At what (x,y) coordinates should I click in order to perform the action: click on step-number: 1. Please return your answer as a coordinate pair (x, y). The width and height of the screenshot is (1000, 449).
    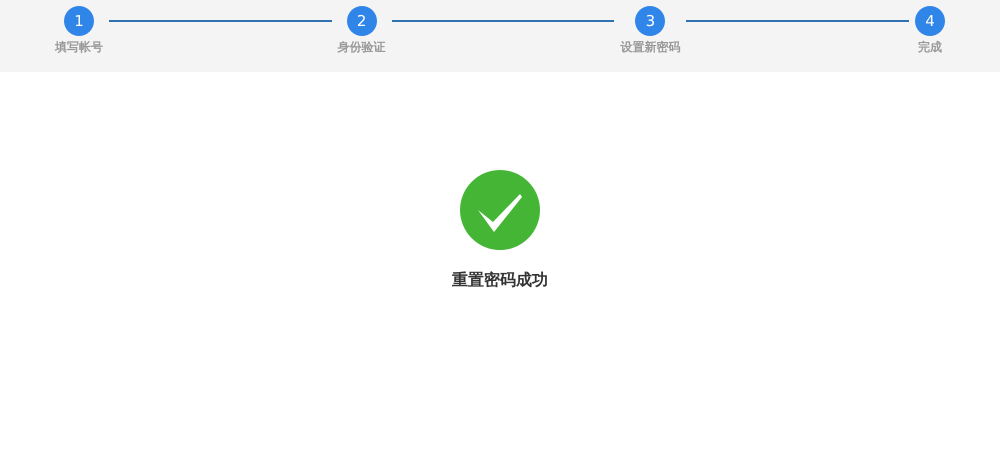
    Looking at the image, I should click on (79, 21).